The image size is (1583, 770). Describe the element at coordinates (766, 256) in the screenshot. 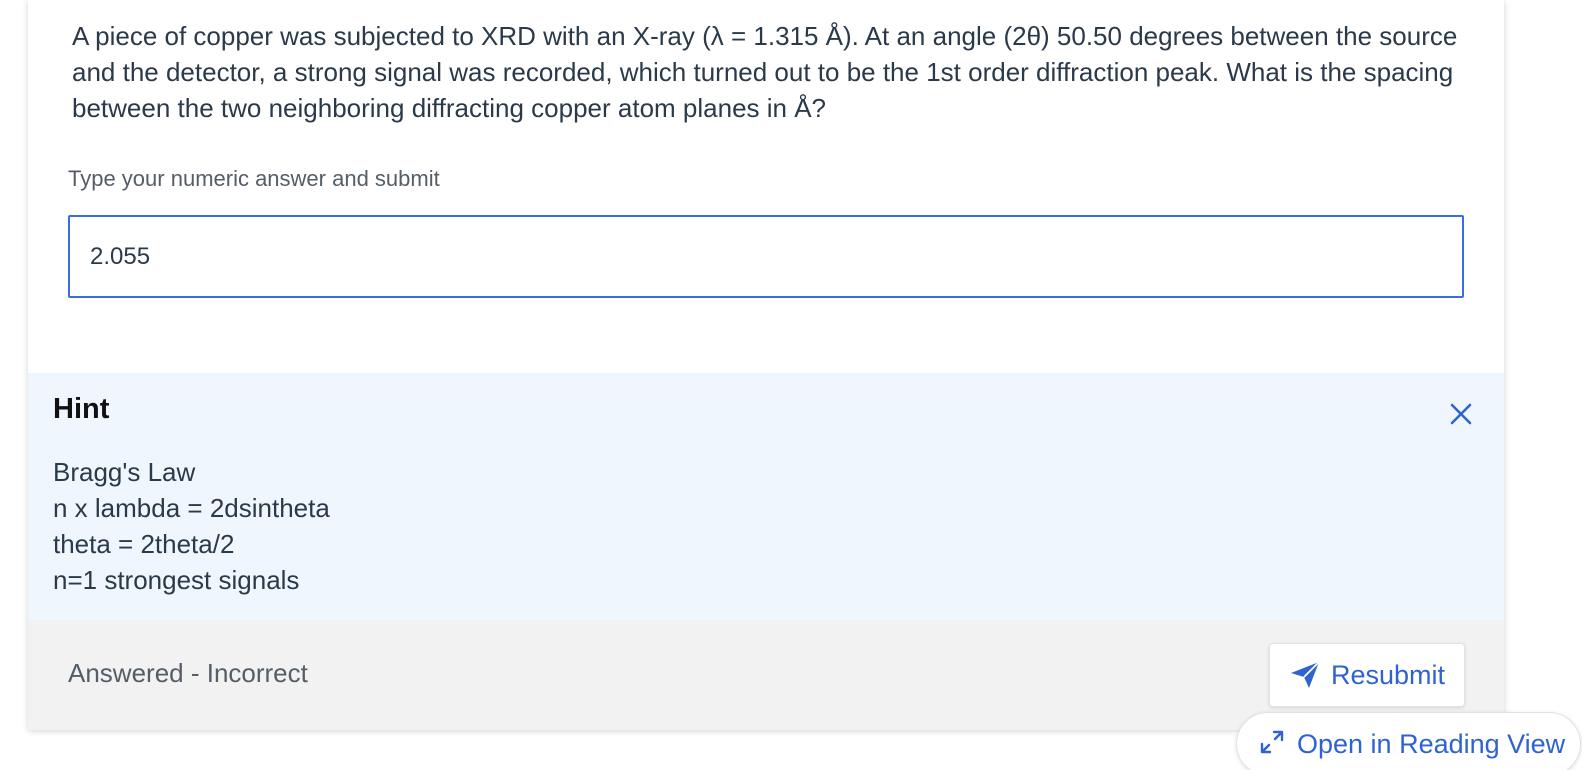

I see `numeric-answer-input` at that location.